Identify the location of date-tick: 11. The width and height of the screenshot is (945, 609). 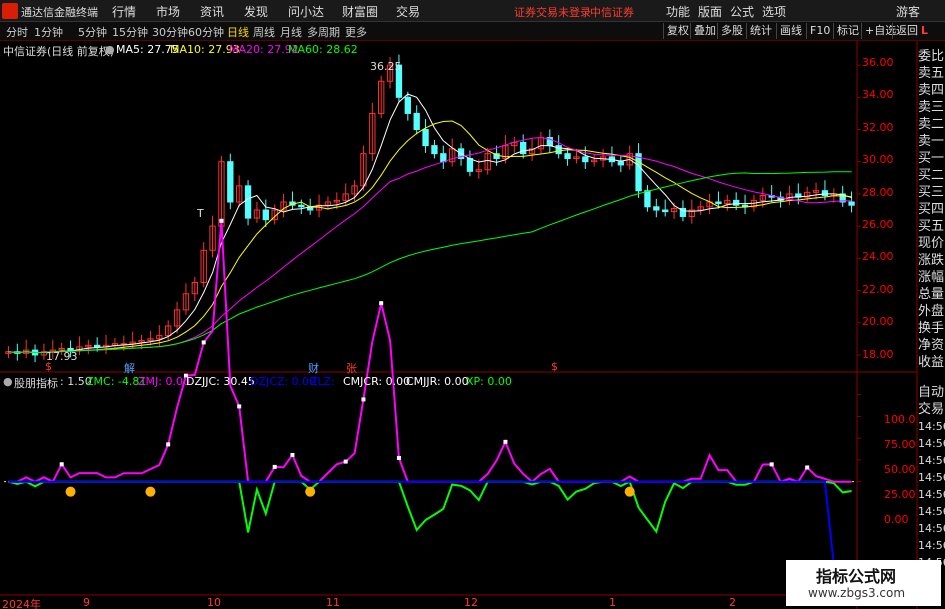
(333, 602).